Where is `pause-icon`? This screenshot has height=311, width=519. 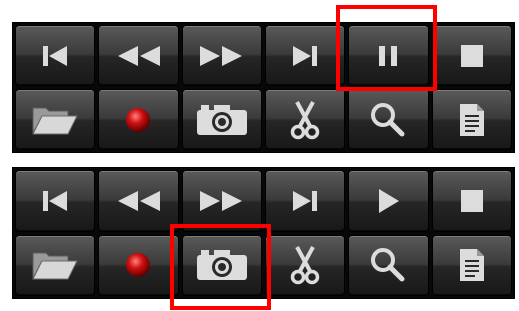
pause-icon is located at coordinates (388, 55).